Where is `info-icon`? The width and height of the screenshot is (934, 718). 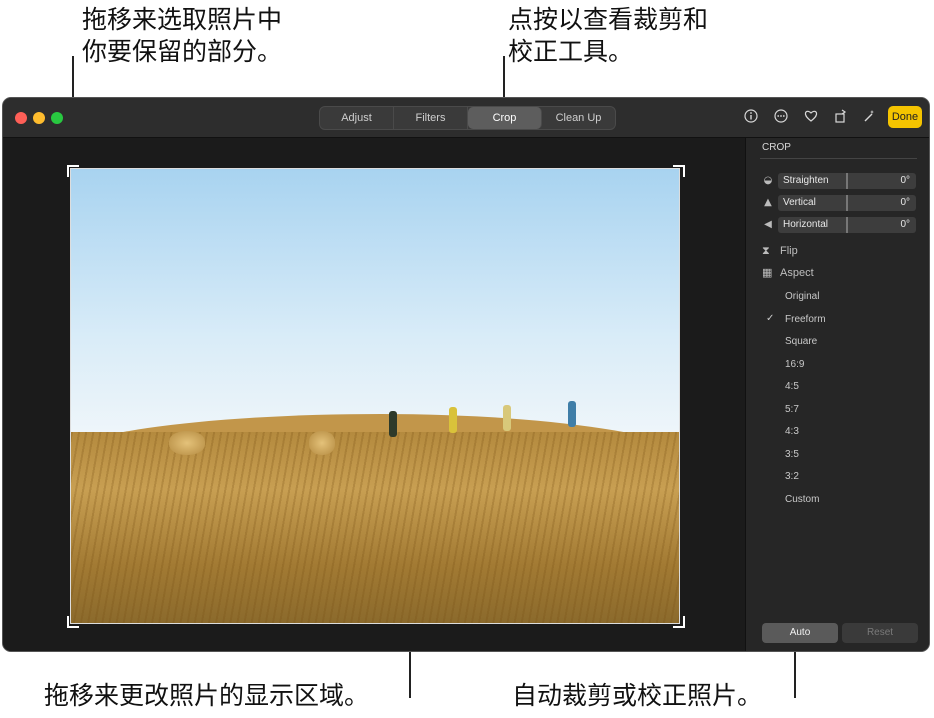 info-icon is located at coordinates (751, 117).